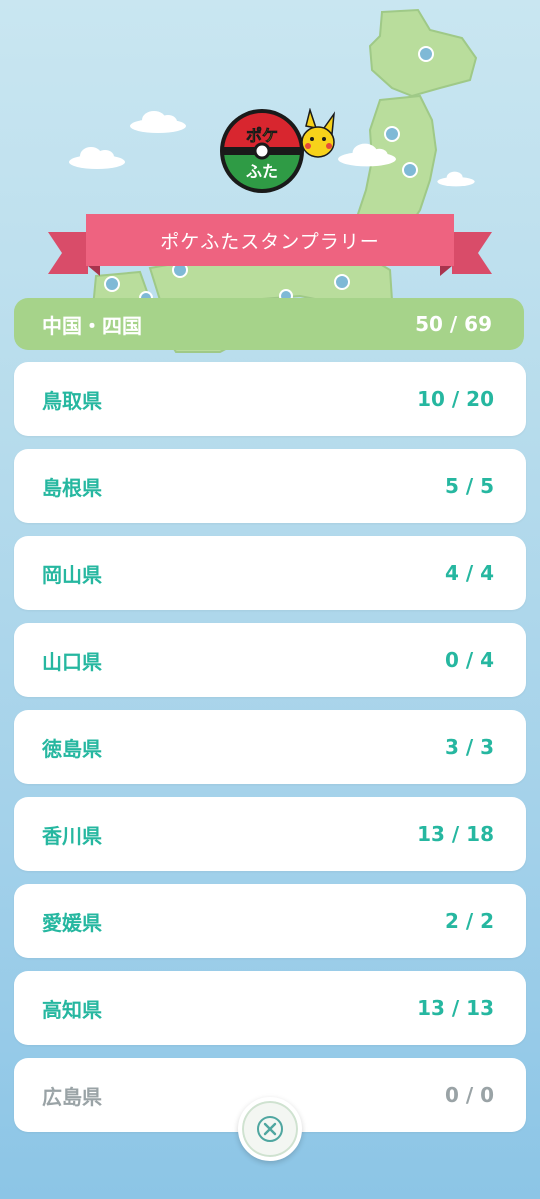  Describe the element at coordinates (453, 324) in the screenshot. I see `region-count: 50 / 69` at that location.